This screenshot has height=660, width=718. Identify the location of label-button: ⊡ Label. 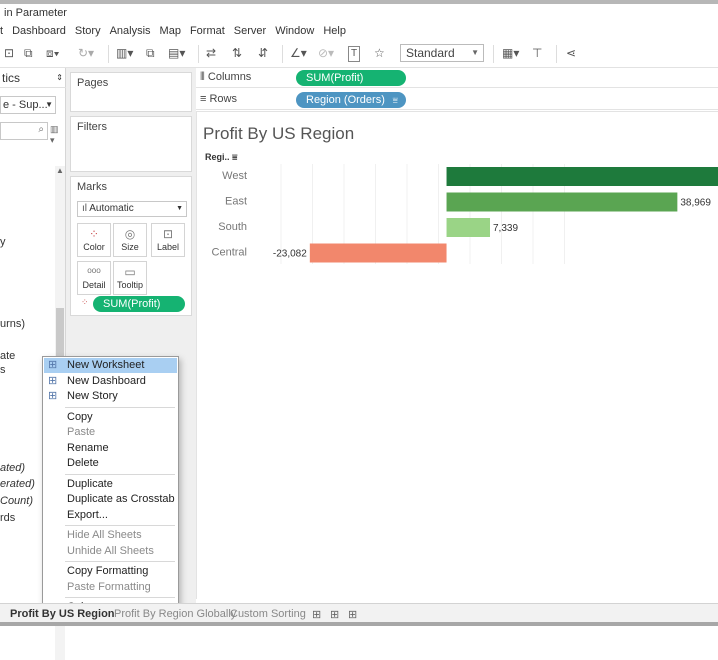
(168, 240).